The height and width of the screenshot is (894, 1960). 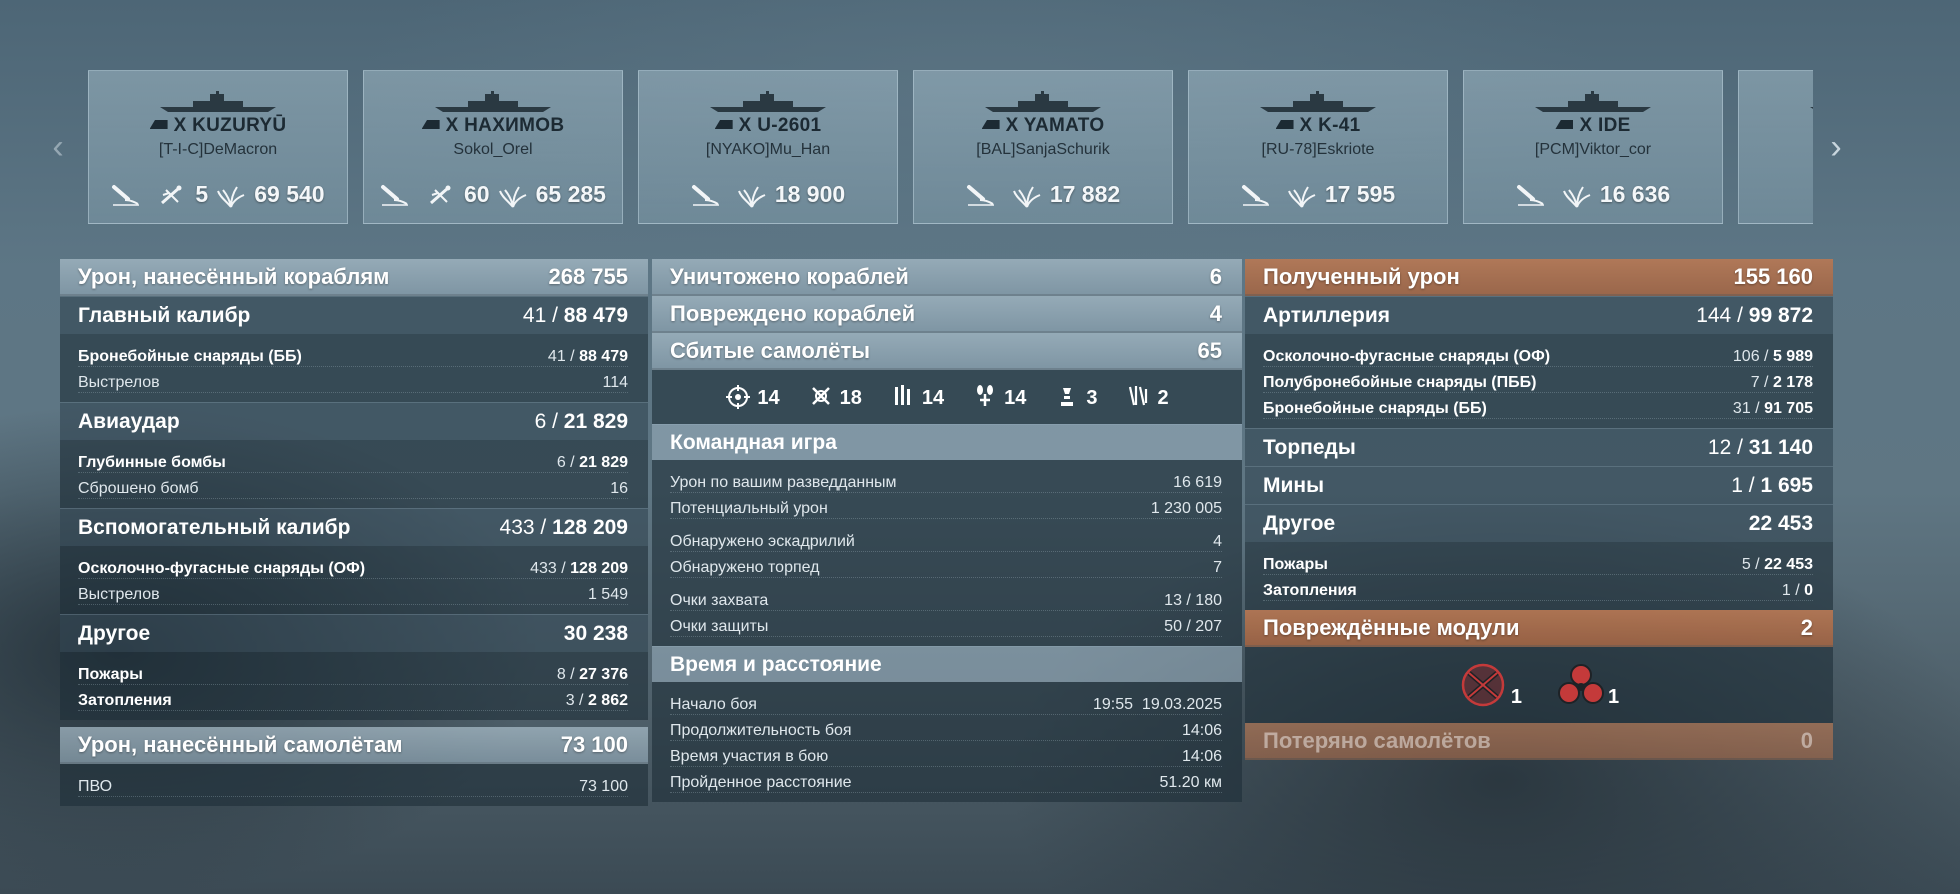 I want to click on ship-name: X U-2601, so click(x=768, y=126).